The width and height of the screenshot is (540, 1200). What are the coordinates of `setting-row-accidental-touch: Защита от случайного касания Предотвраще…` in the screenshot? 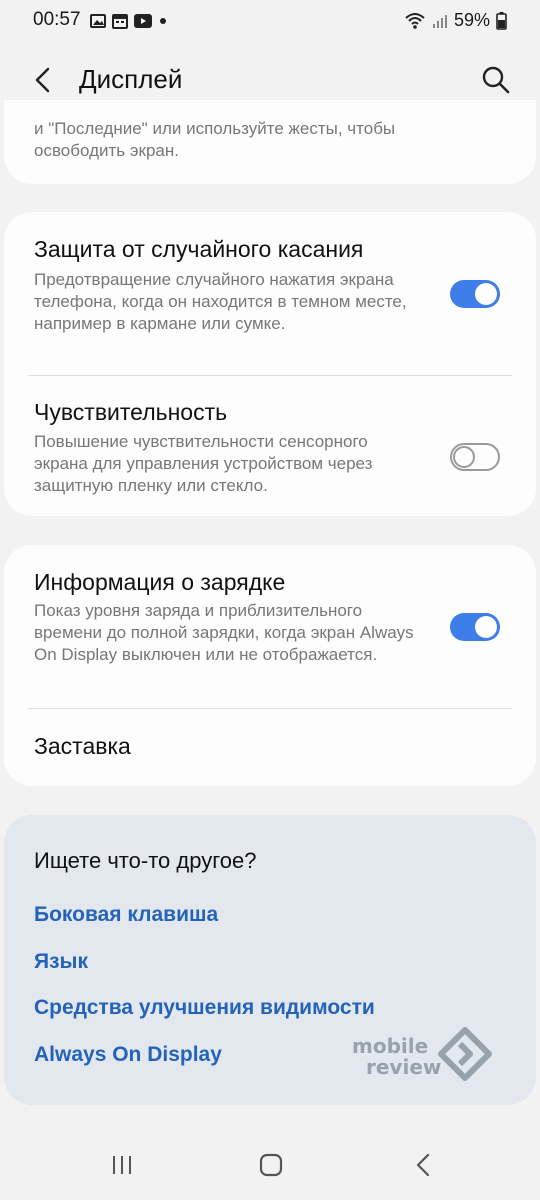 It's located at (270, 293).